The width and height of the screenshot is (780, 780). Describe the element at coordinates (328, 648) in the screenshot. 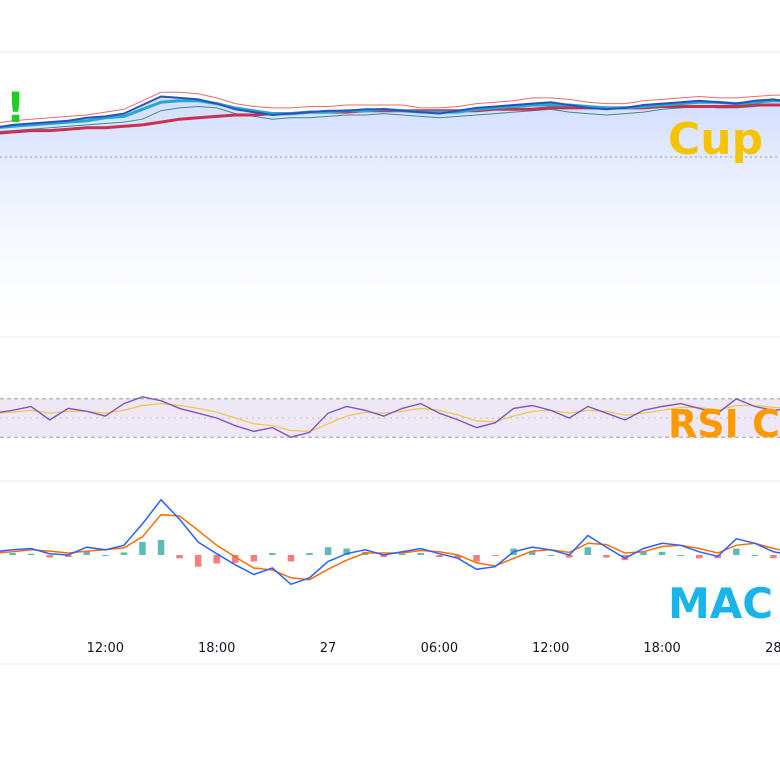

I see `x-tick-label: 27` at that location.